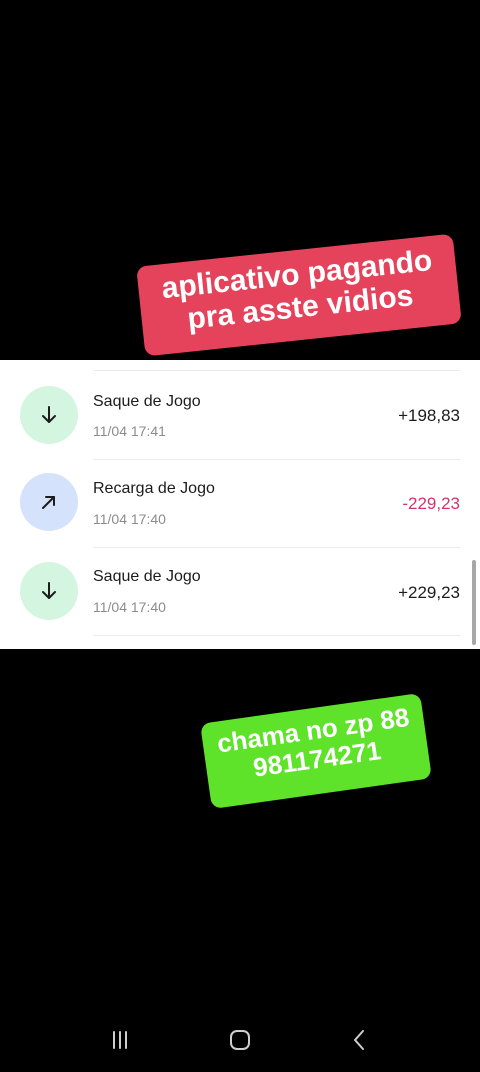 The height and width of the screenshot is (1072, 480). What do you see at coordinates (299, 295) in the screenshot?
I see `promo-sticker-red: aplicativo pagando pra asste vidios` at bounding box center [299, 295].